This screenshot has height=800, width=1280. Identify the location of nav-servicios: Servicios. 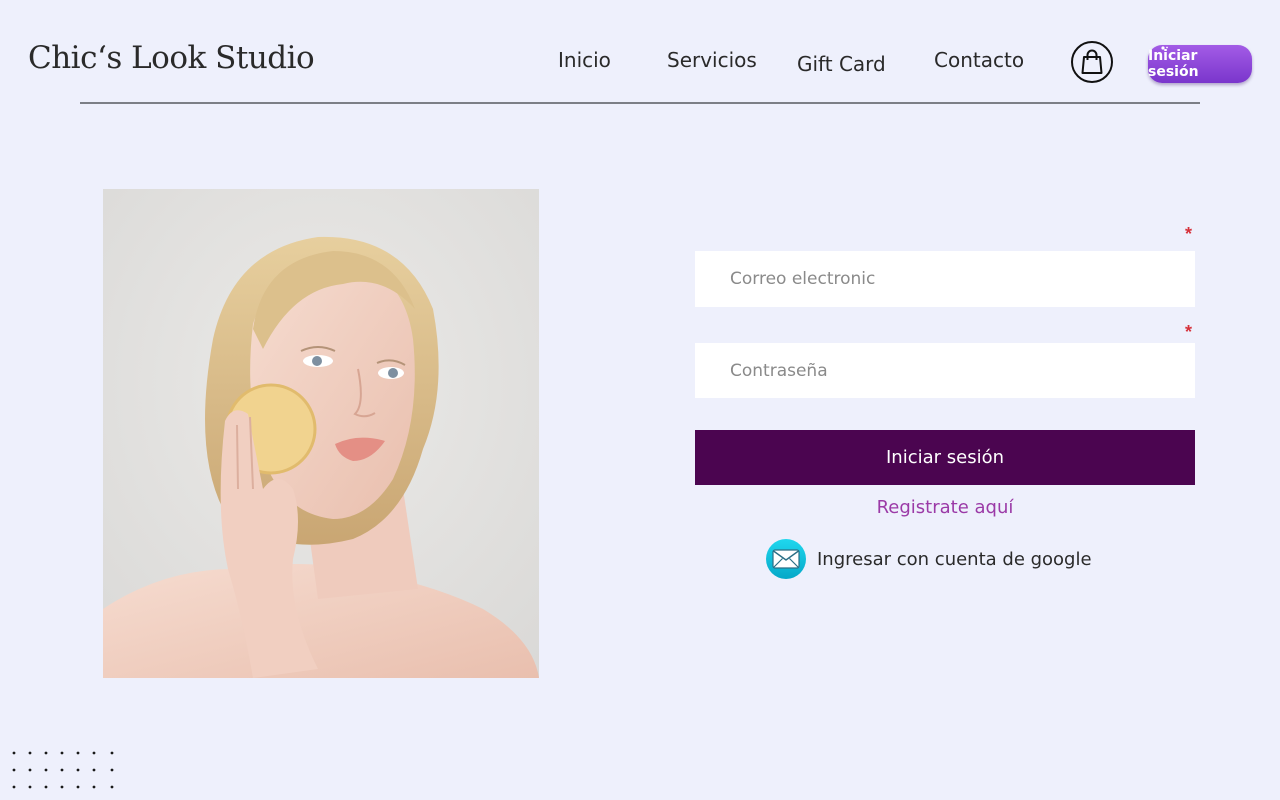
(712, 60).